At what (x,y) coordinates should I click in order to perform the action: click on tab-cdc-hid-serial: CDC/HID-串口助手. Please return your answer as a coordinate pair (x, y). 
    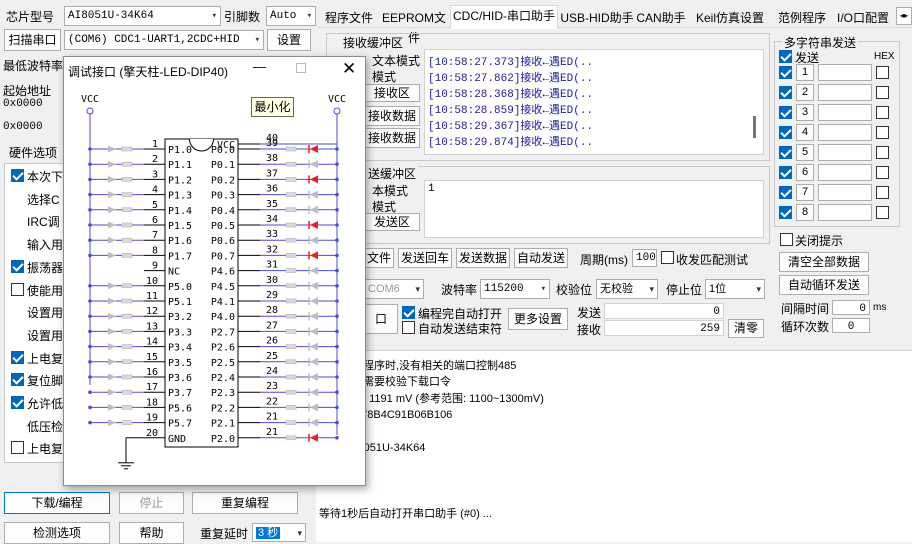
    Looking at the image, I should click on (504, 17).